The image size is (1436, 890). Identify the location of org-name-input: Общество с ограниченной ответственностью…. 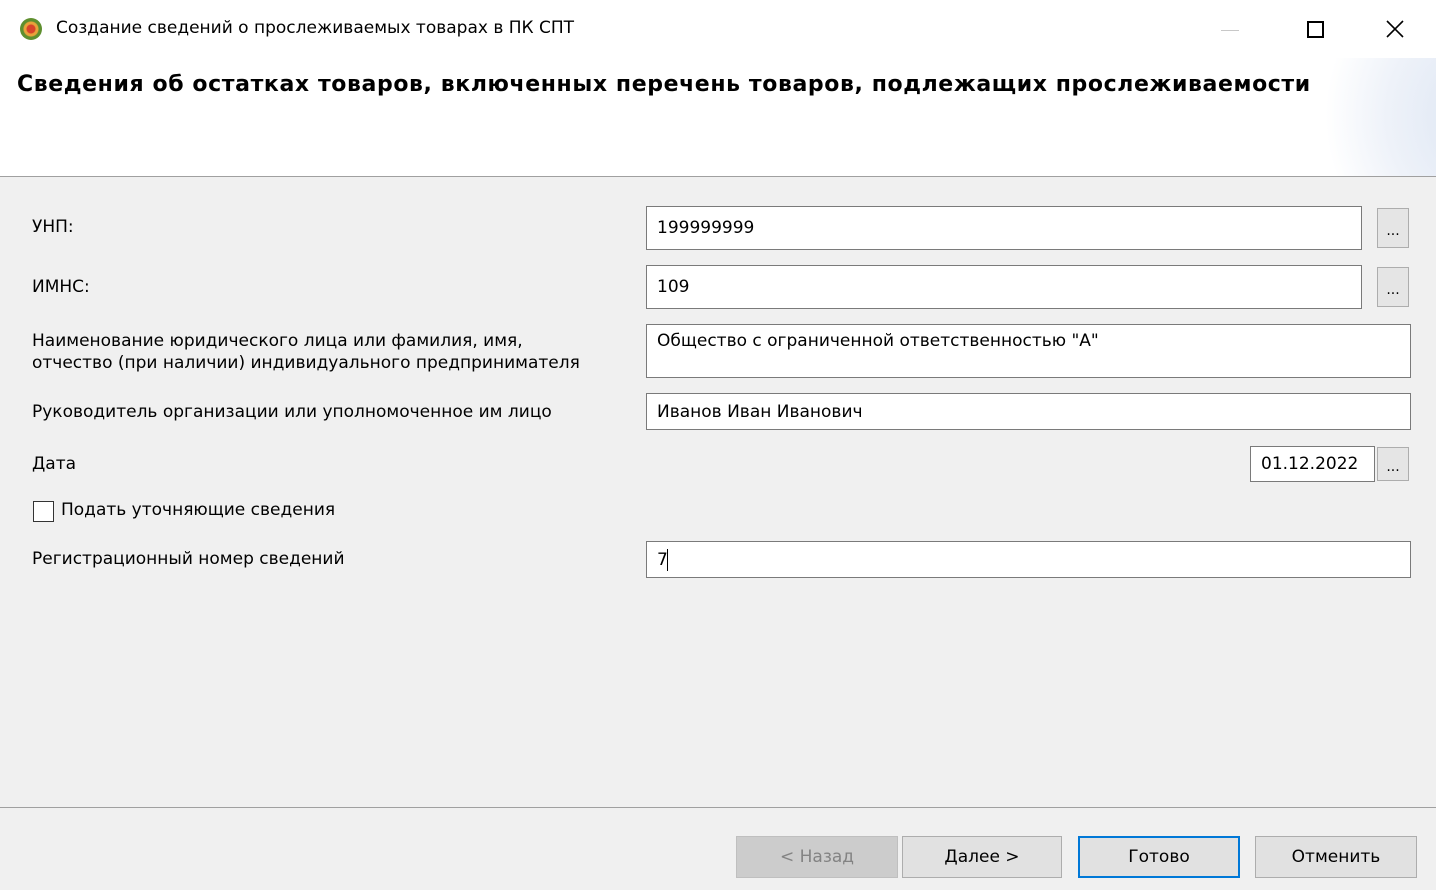
(1028, 351).